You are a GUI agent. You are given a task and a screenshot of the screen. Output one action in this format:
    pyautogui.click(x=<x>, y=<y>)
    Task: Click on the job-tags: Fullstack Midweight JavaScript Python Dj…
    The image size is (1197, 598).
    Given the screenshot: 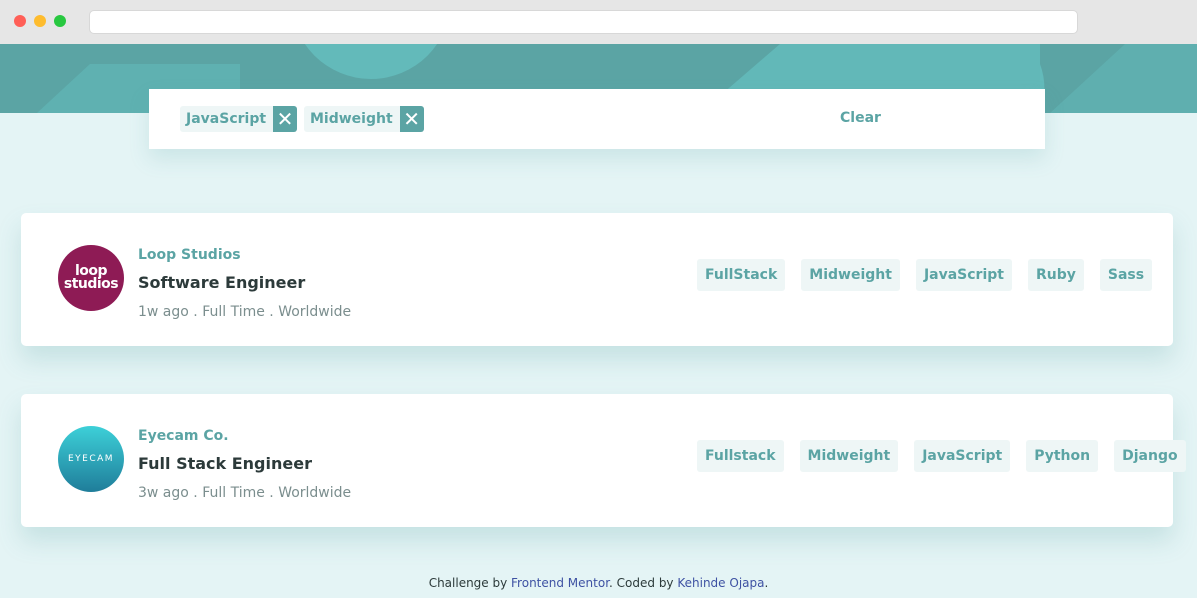 What is the action you would take?
    pyautogui.click(x=941, y=456)
    